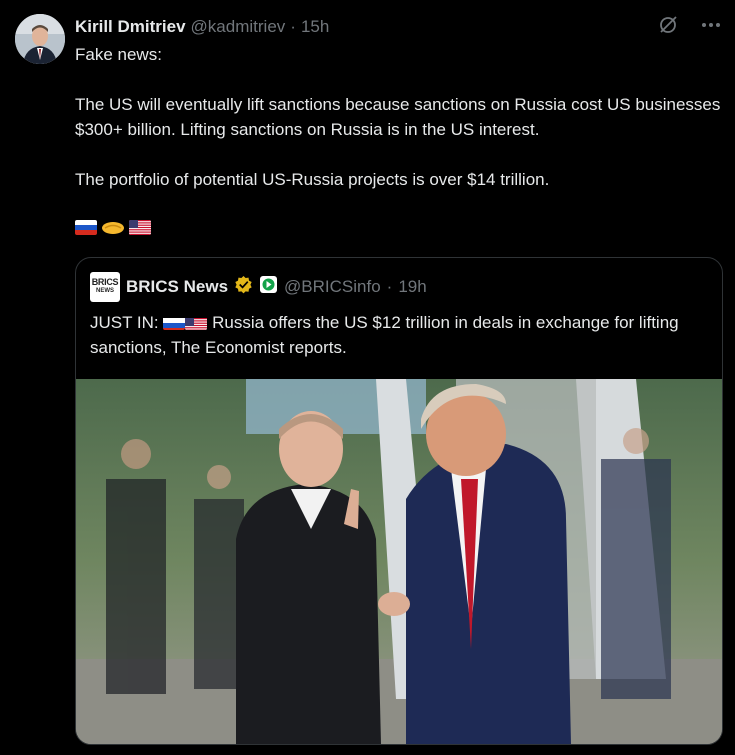 The height and width of the screenshot is (755, 735). Describe the element at coordinates (243, 287) in the screenshot. I see `verified-badge-icon` at that location.